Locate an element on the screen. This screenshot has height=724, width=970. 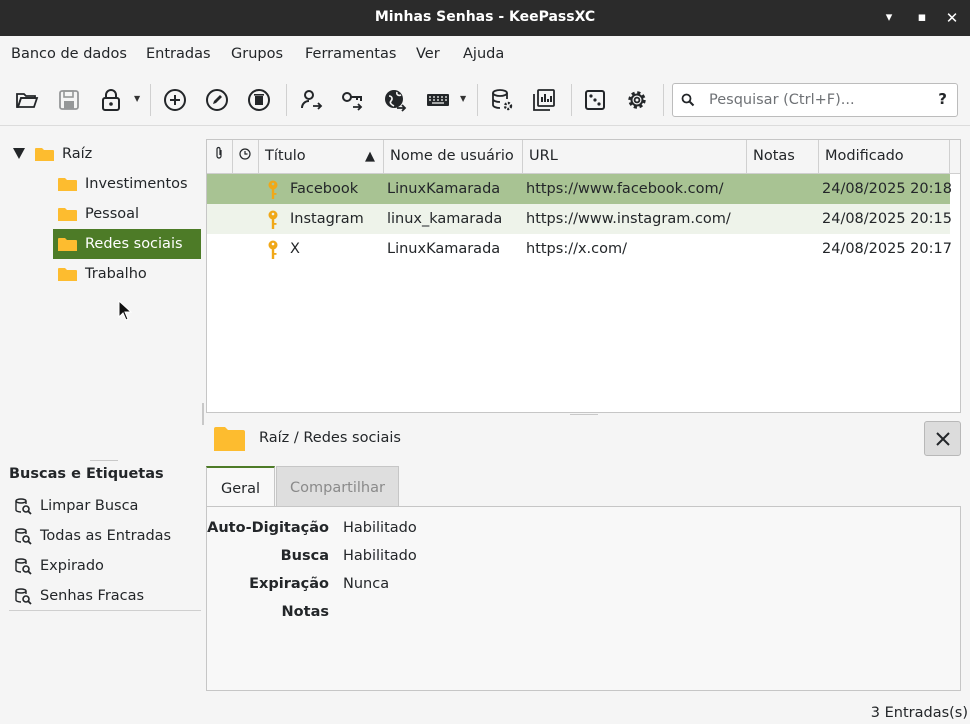
copy-password-button is located at coordinates (353, 100).